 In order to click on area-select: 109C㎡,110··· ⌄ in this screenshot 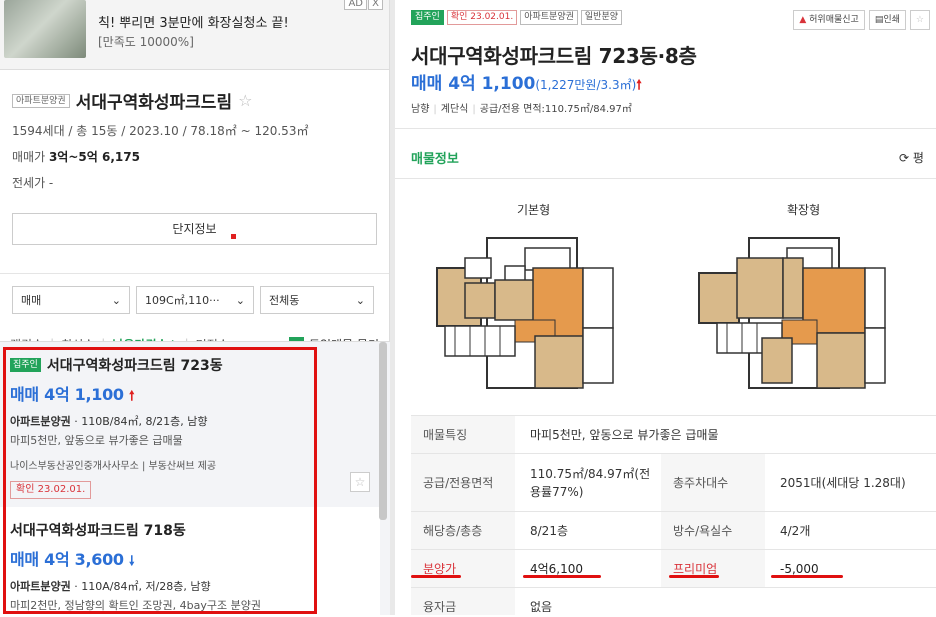, I will do `click(195, 300)`.